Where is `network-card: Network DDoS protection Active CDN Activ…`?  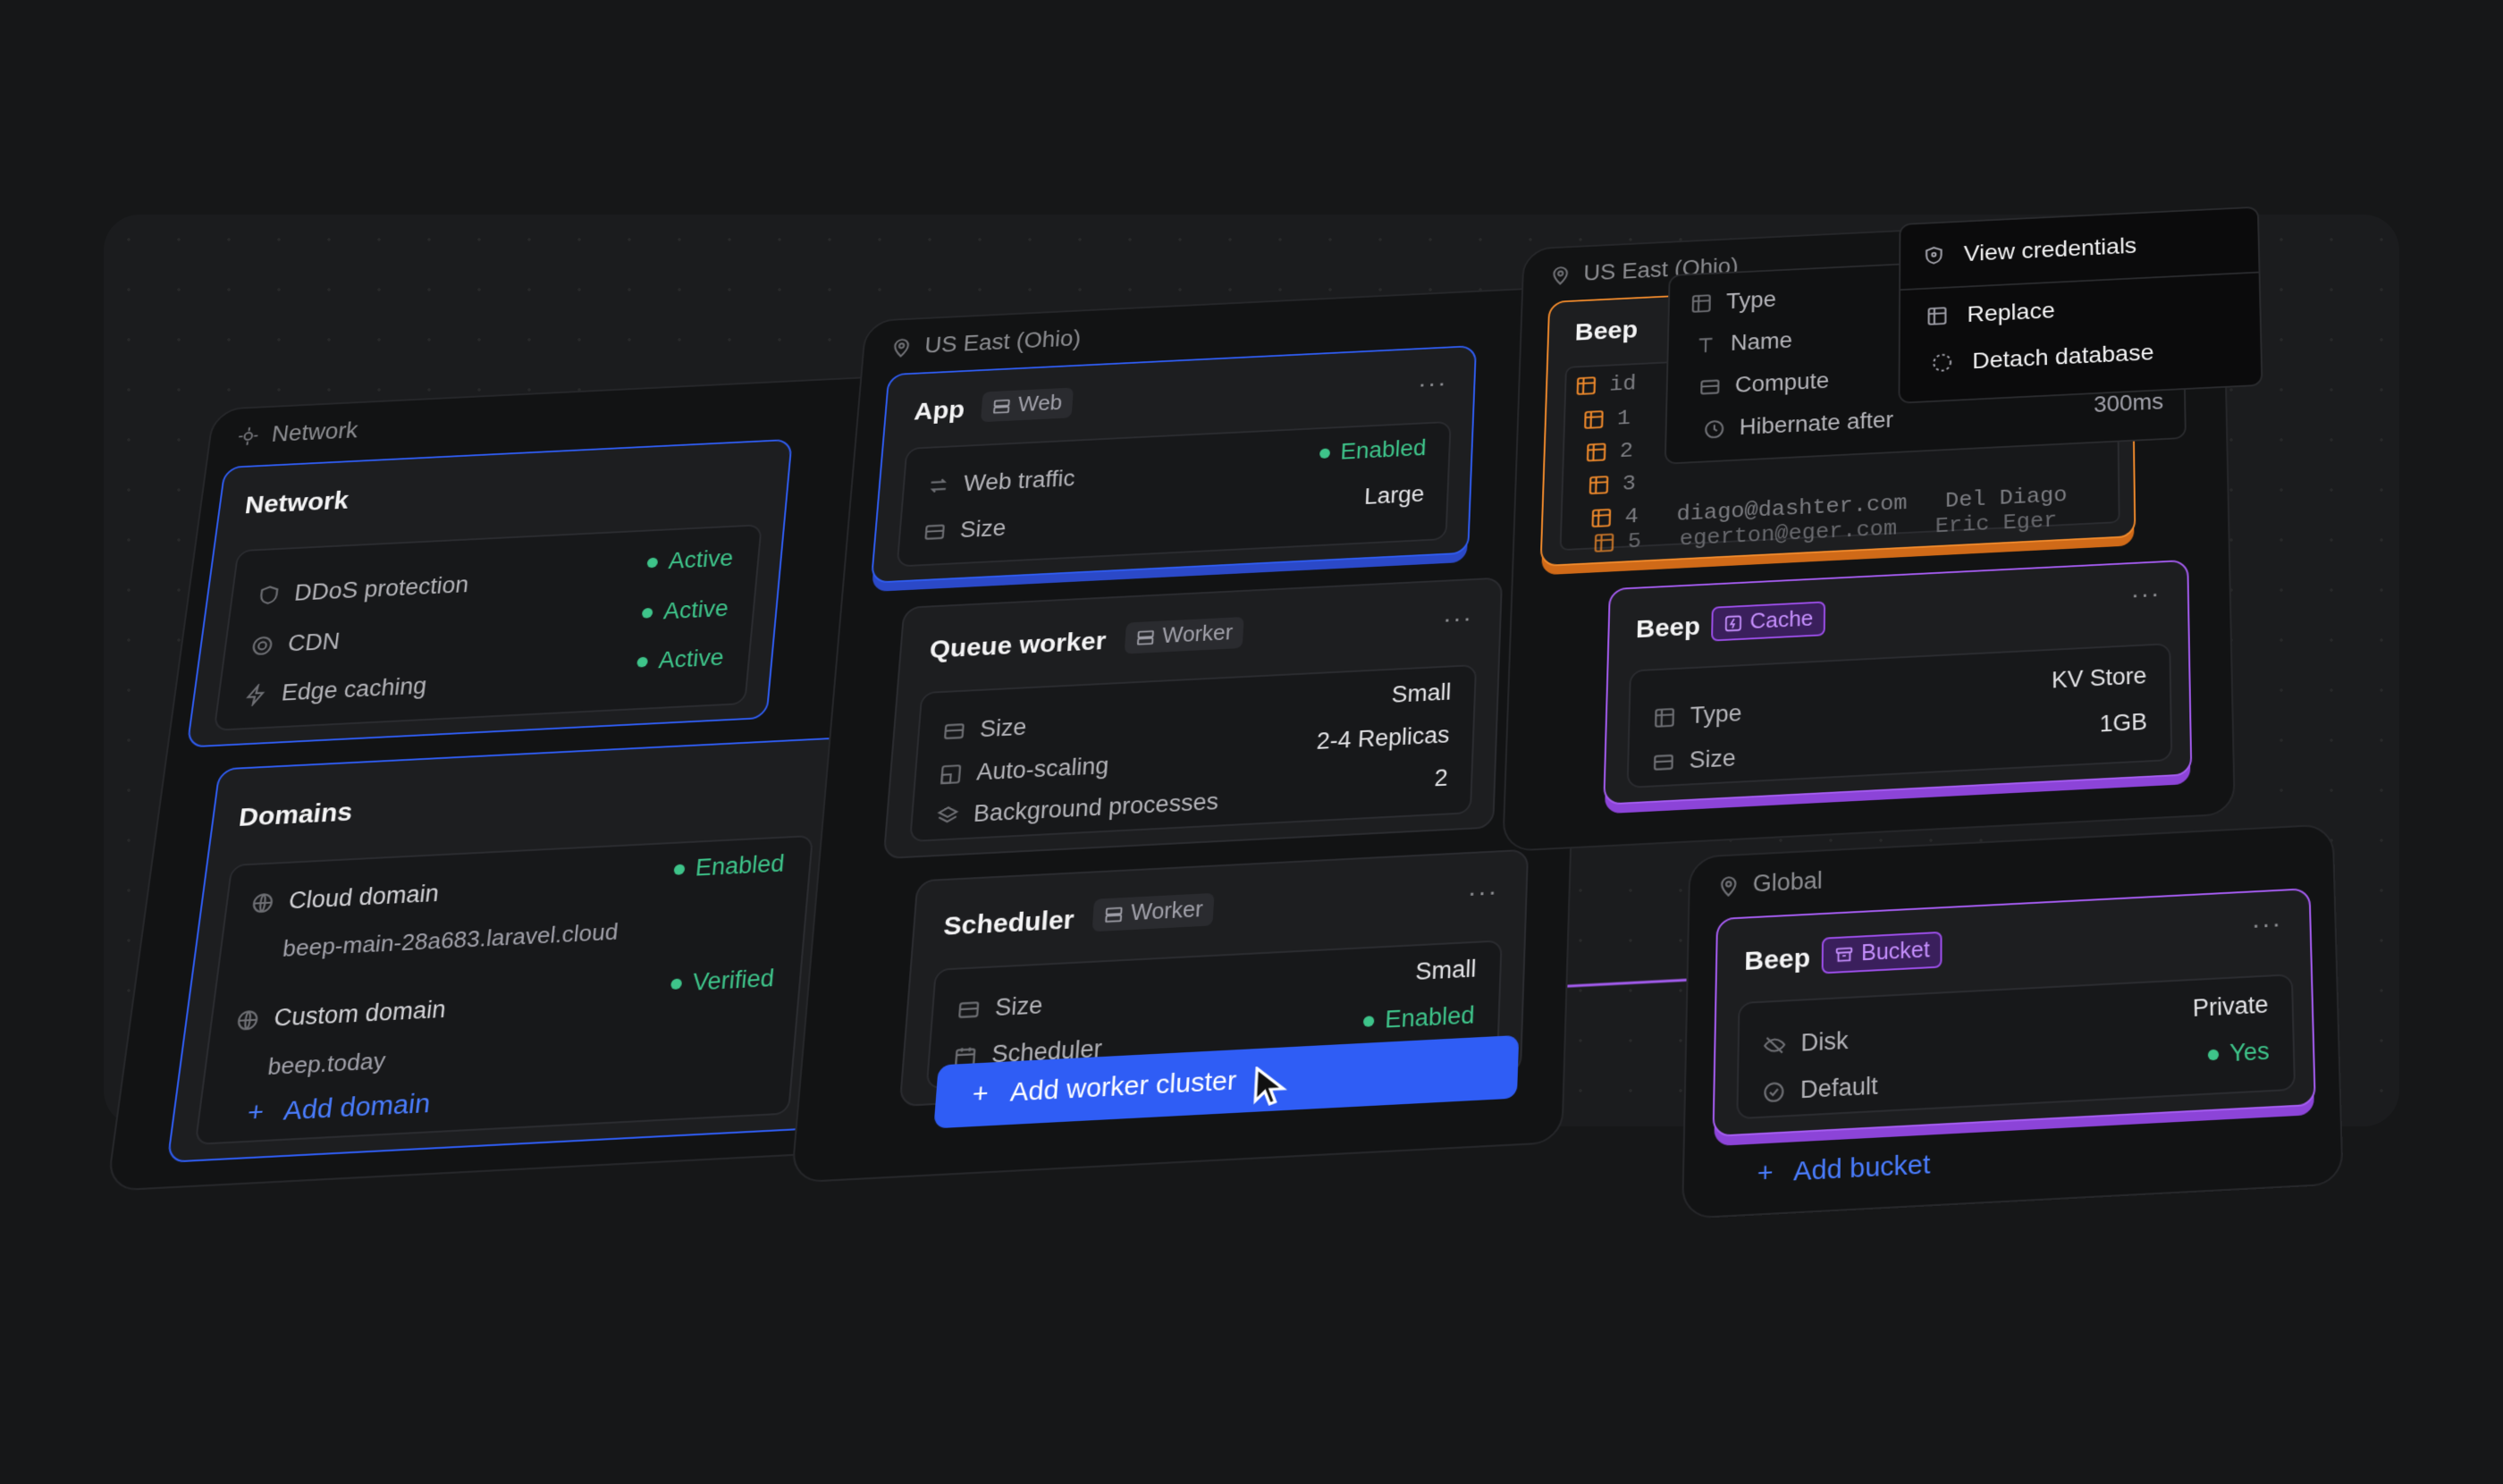
network-card: Network DDoS protection Active CDN Activ… is located at coordinates (489, 593).